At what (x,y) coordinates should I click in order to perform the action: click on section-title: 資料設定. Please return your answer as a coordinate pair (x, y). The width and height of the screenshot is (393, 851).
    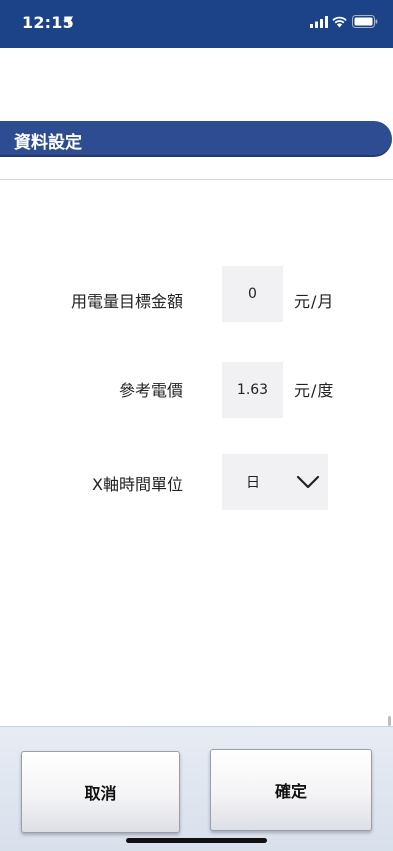
    Looking at the image, I should click on (48, 143).